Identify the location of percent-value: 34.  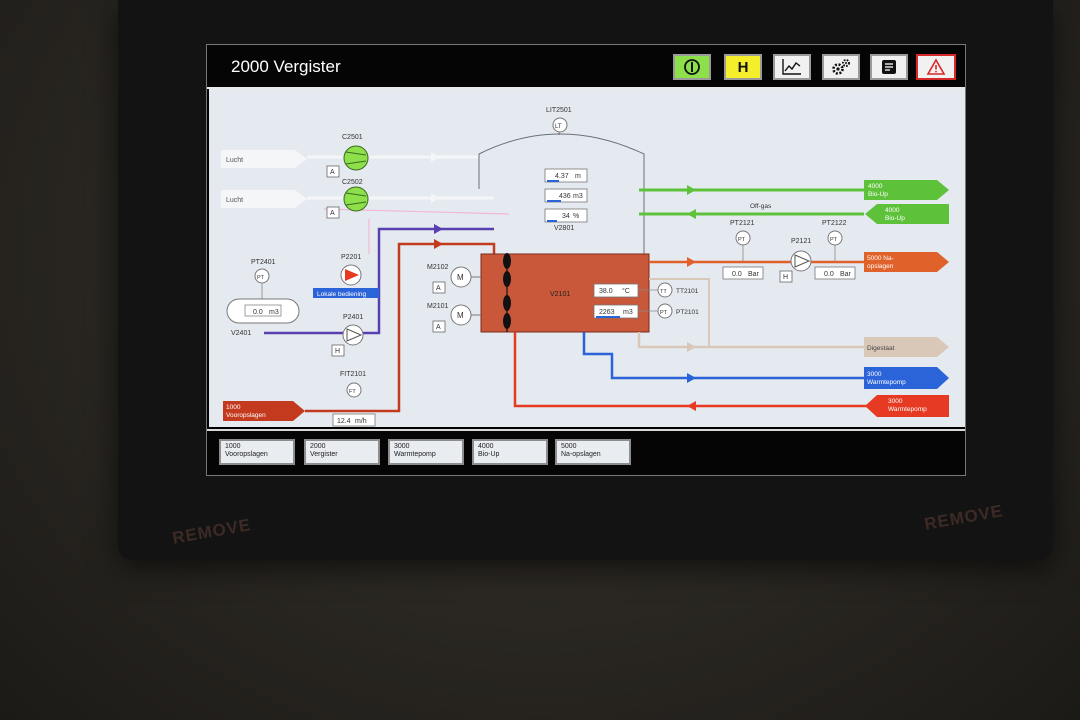
(566, 216).